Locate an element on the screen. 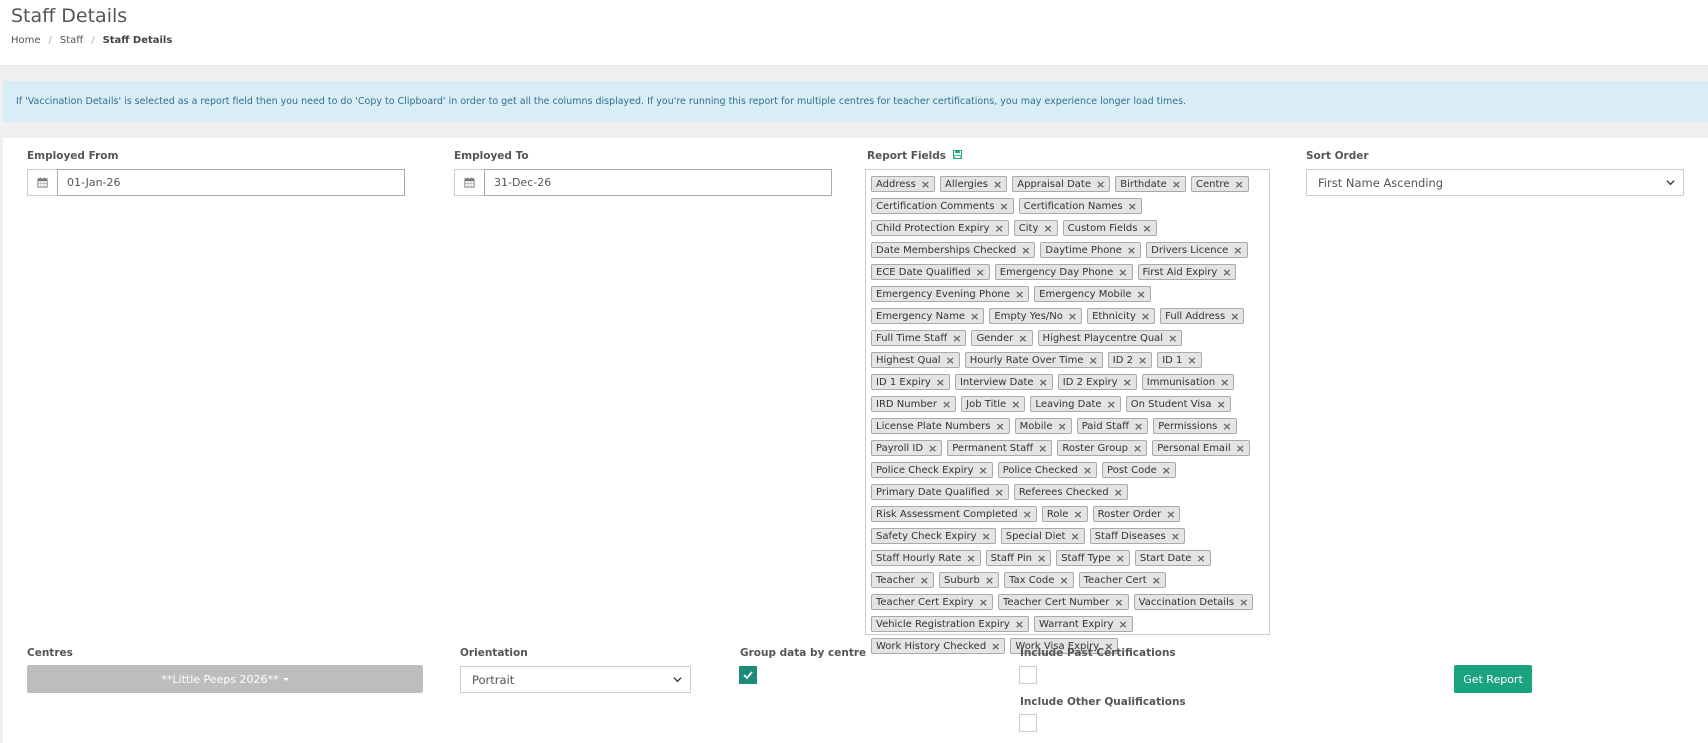  get-report-button: Get Report is located at coordinates (1493, 679).